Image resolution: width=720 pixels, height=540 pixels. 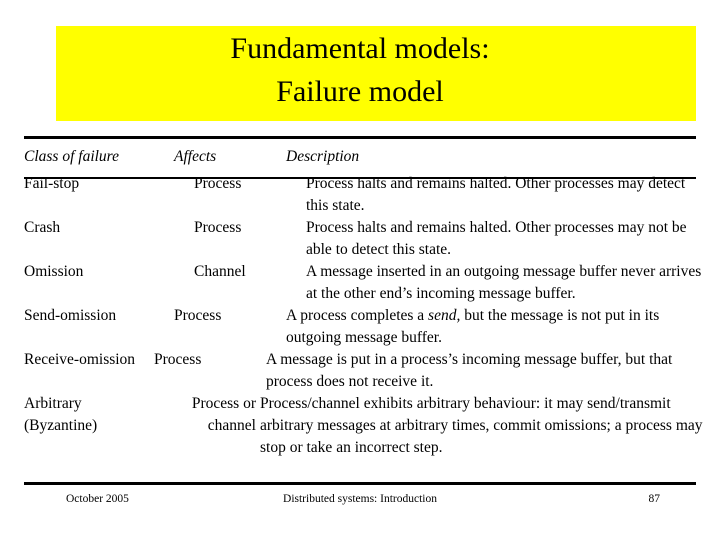 What do you see at coordinates (204, 415) in the screenshot?
I see `cell-affects: Process or channel` at bounding box center [204, 415].